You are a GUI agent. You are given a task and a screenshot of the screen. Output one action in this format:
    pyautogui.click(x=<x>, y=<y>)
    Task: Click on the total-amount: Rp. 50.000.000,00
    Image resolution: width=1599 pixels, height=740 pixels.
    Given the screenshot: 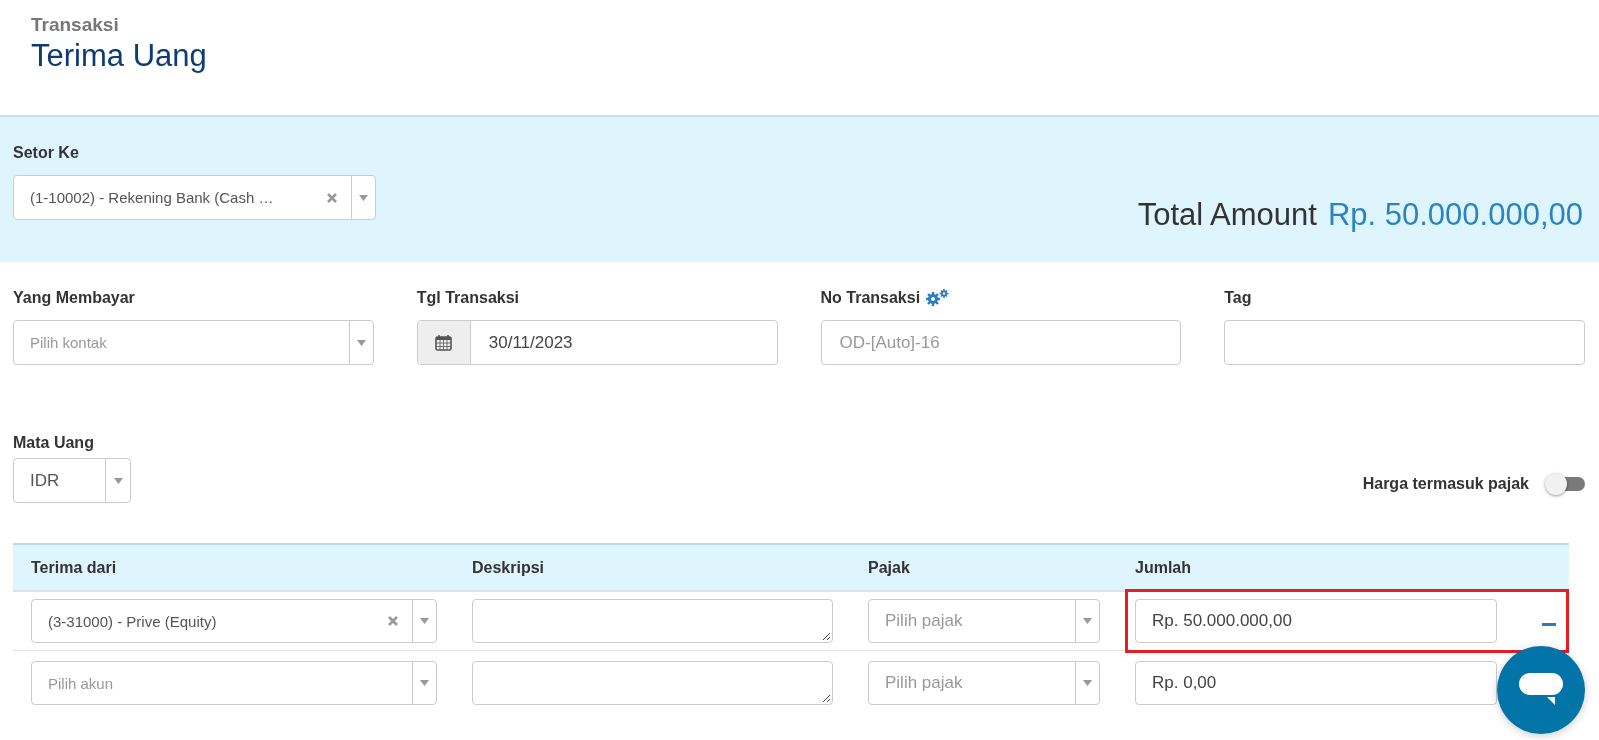 What is the action you would take?
    pyautogui.click(x=1455, y=215)
    